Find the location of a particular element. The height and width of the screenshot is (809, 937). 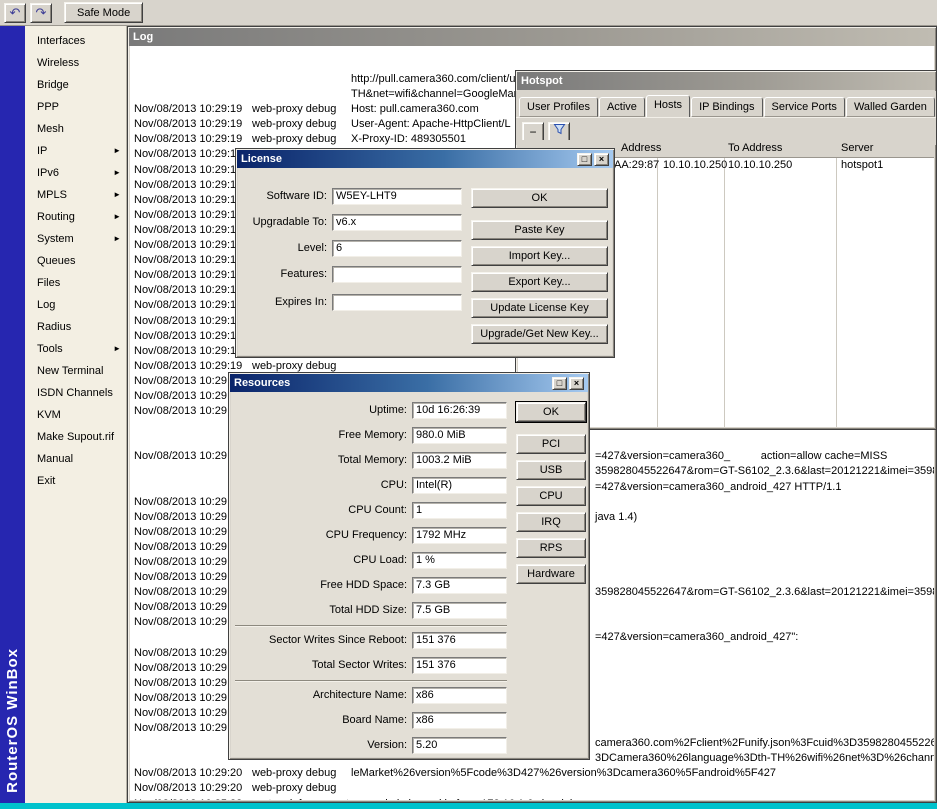

field-value: 1792 MHz is located at coordinates (459, 535).